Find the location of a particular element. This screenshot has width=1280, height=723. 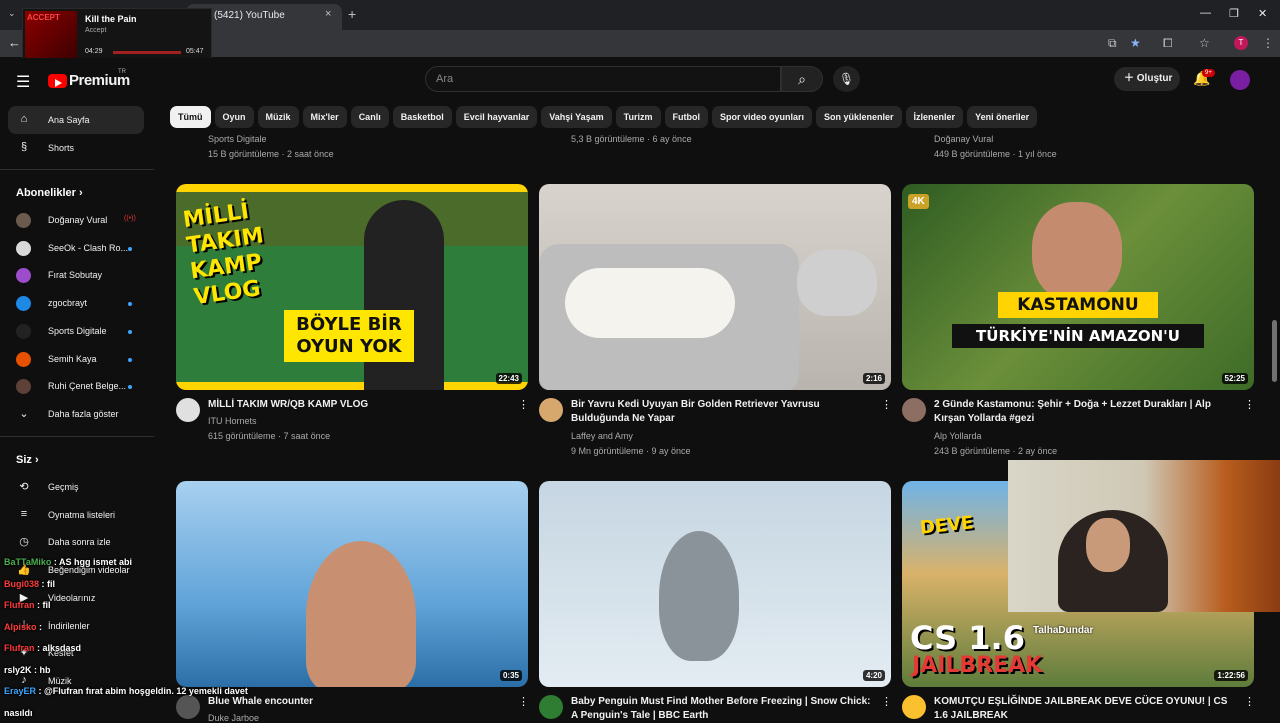

menu-icon: ☰ is located at coordinates (23, 82).